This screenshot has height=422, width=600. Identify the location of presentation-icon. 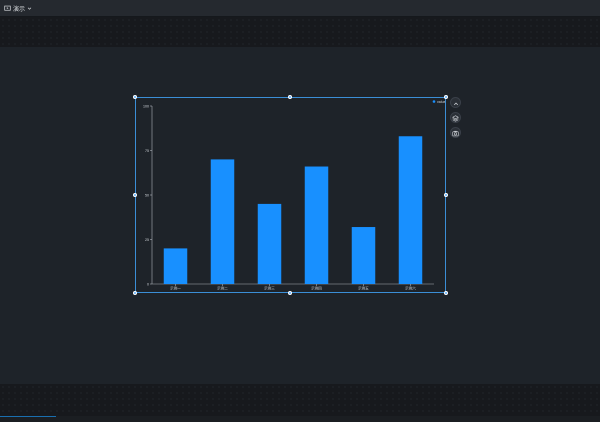
(7, 8).